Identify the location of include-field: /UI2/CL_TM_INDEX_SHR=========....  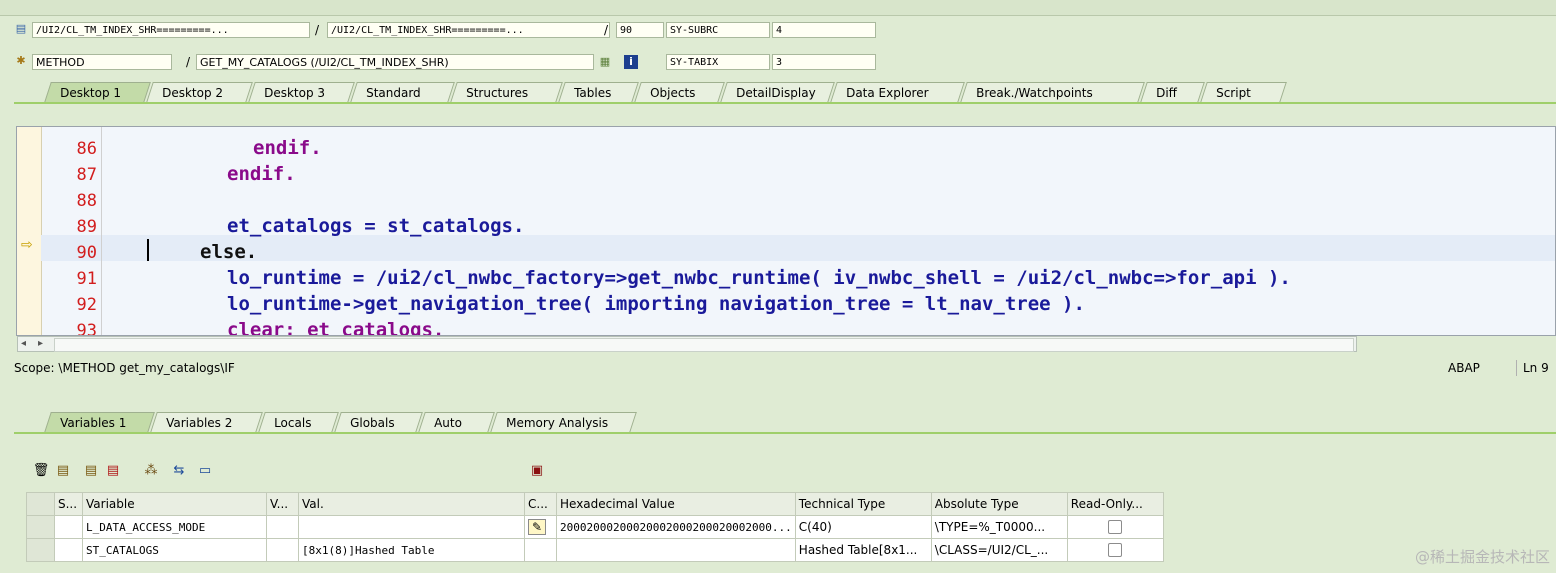
(468, 30).